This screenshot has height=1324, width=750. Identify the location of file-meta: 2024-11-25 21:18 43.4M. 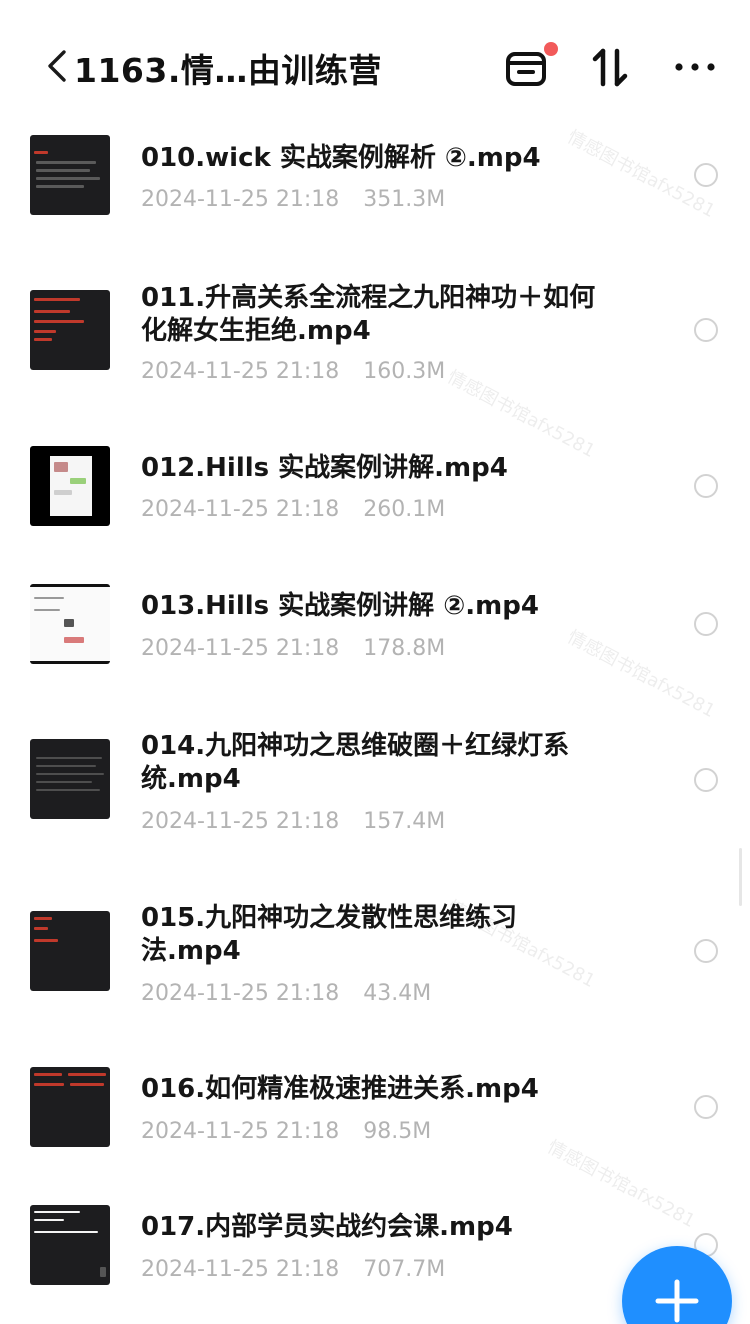
(286, 993).